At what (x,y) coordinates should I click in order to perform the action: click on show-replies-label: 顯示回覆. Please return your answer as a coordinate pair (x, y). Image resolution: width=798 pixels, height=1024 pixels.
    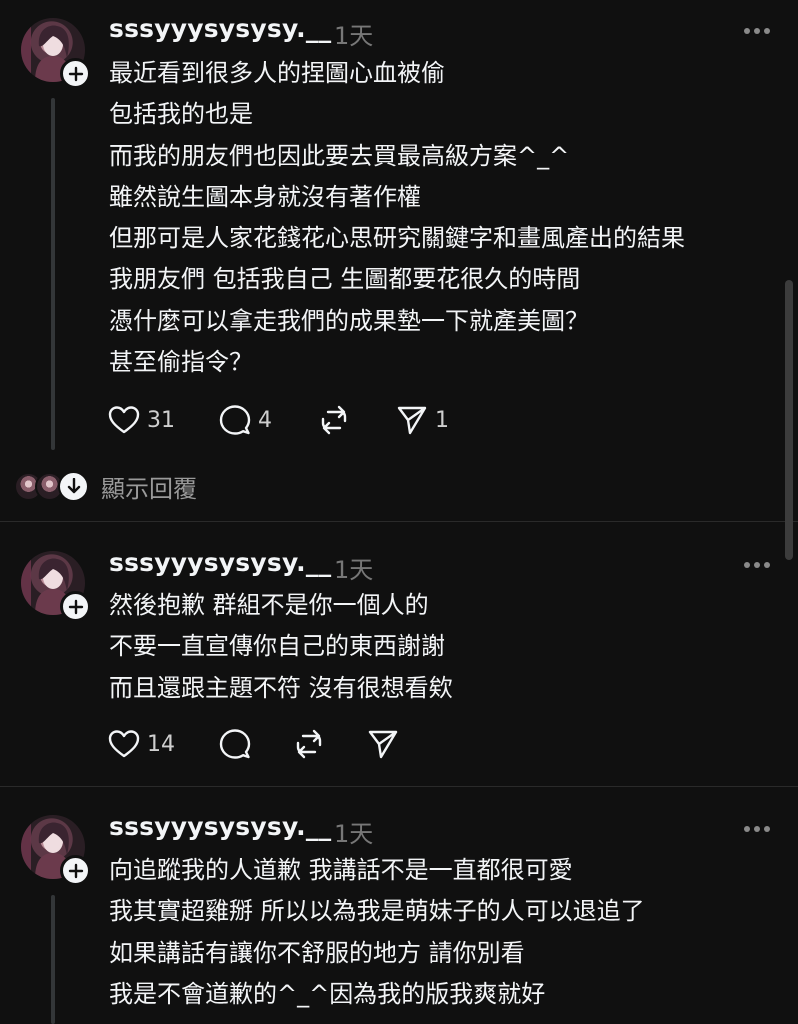
    Looking at the image, I should click on (149, 488).